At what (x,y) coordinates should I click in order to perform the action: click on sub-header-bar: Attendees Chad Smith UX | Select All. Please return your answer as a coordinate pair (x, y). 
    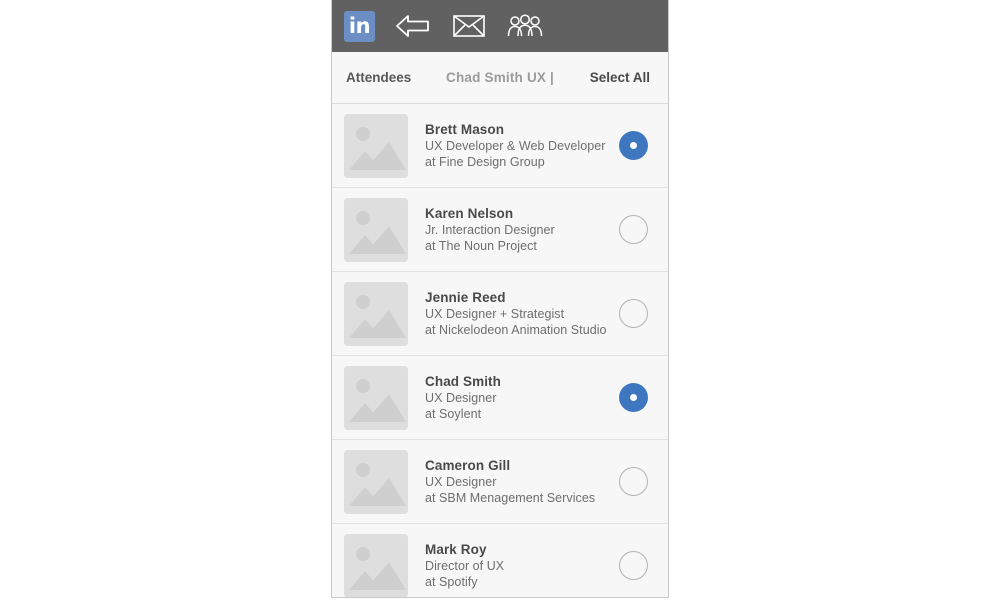
    Looking at the image, I should click on (500, 78).